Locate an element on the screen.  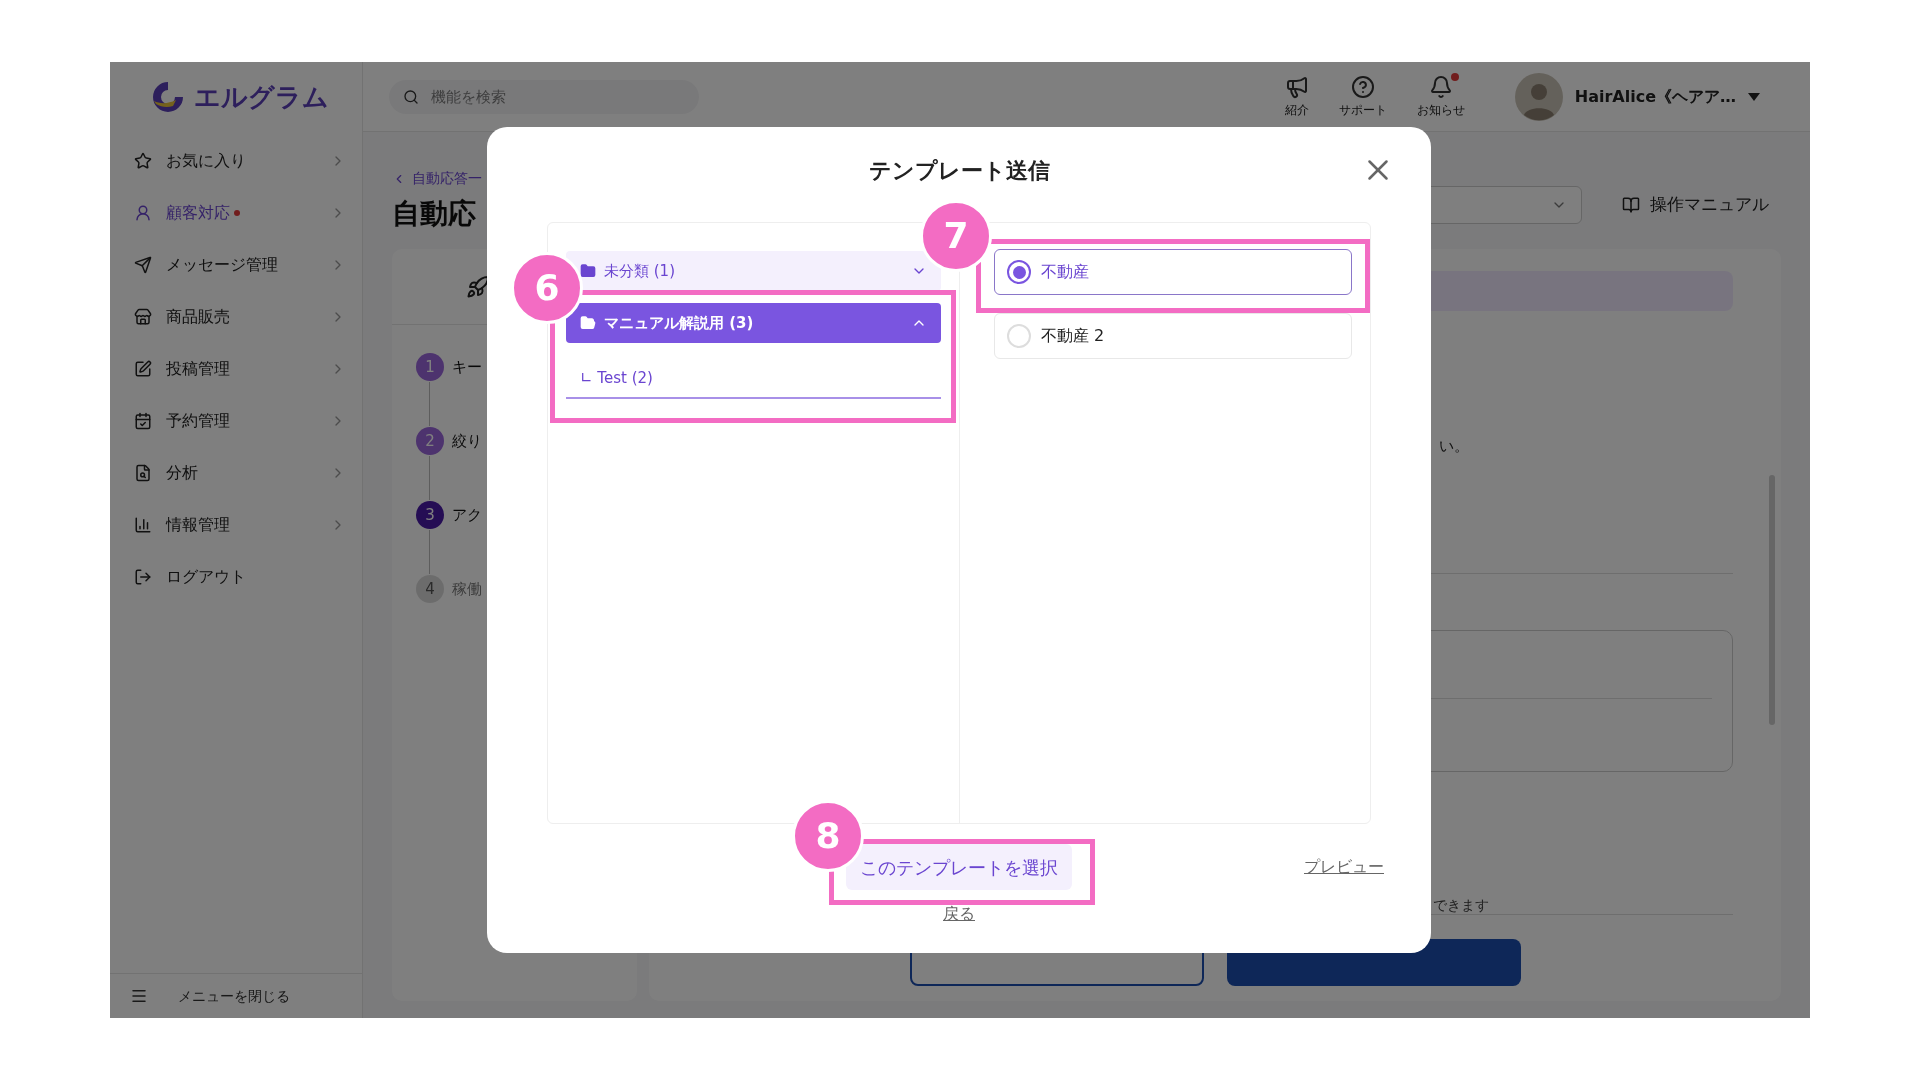
header-icon-button: お知らせ is located at coordinates (1440, 96).